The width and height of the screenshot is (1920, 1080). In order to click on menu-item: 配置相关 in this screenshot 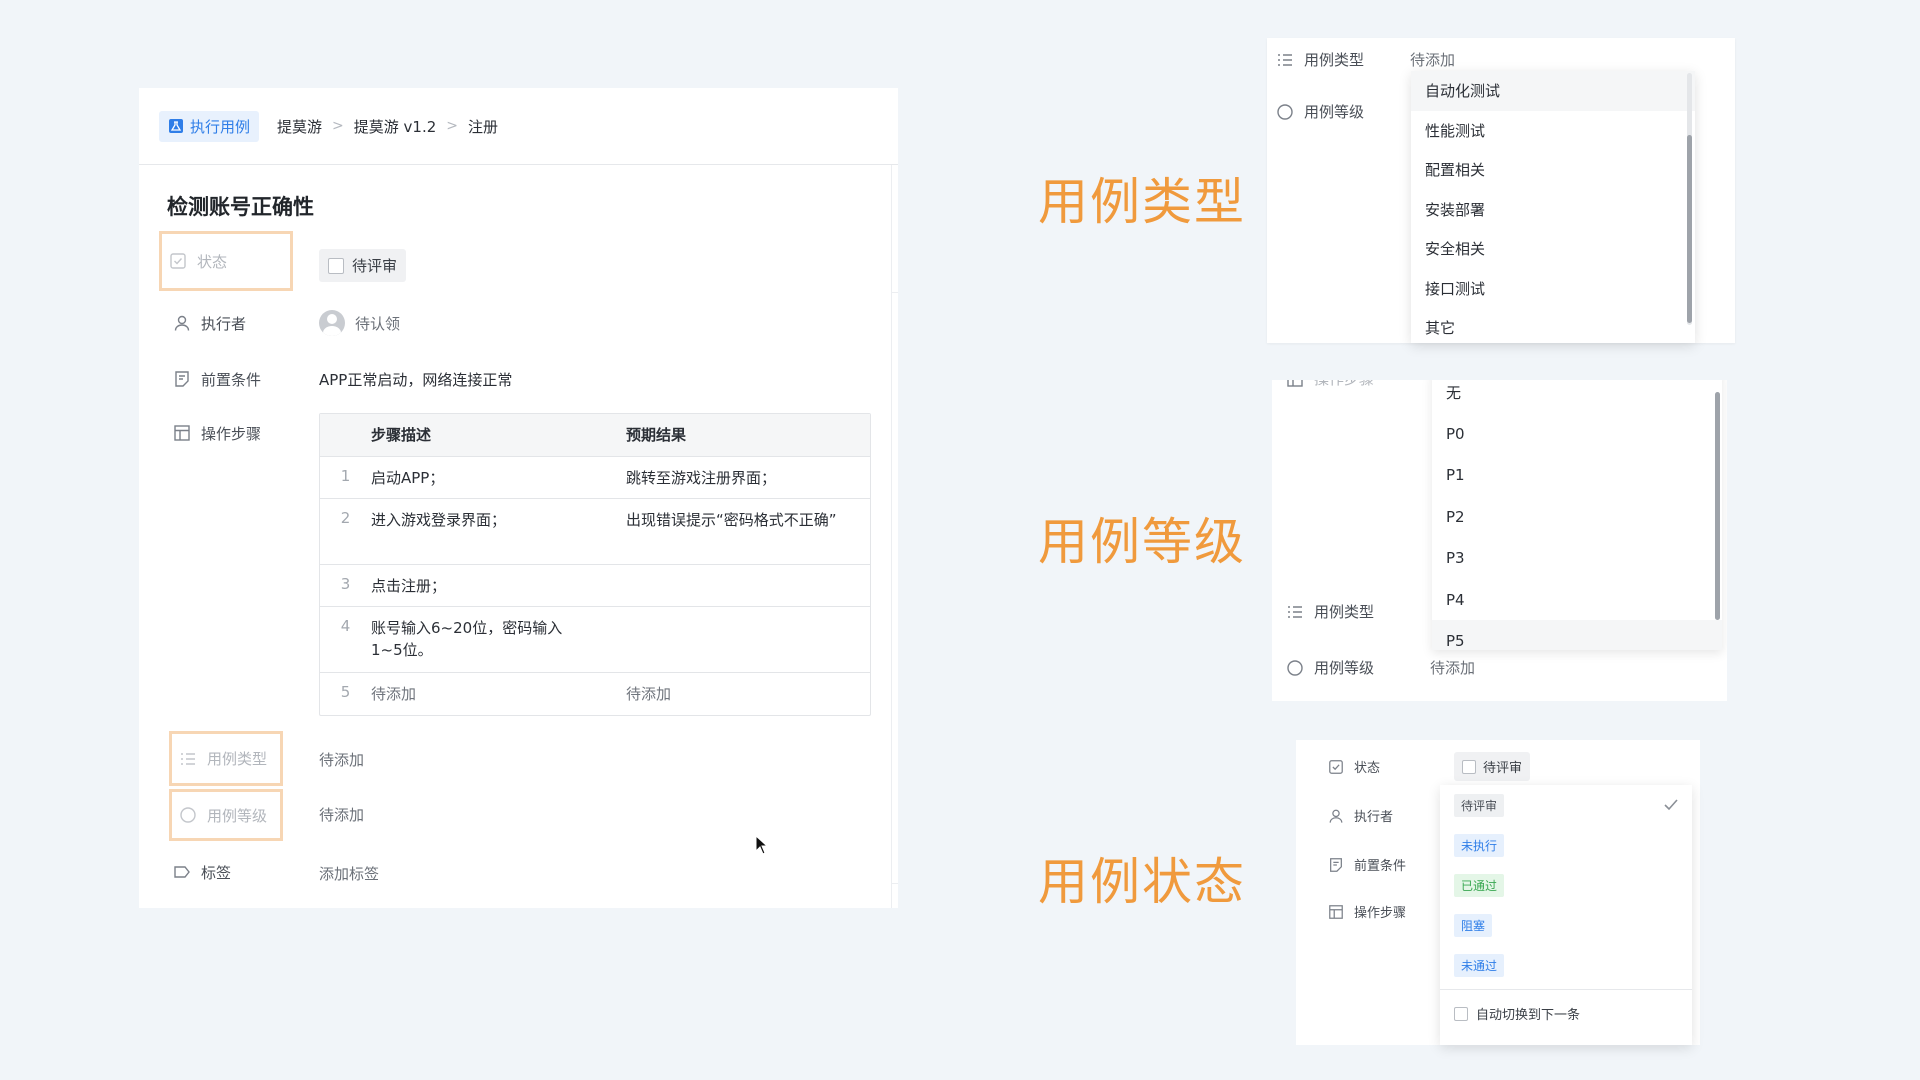, I will do `click(1553, 170)`.